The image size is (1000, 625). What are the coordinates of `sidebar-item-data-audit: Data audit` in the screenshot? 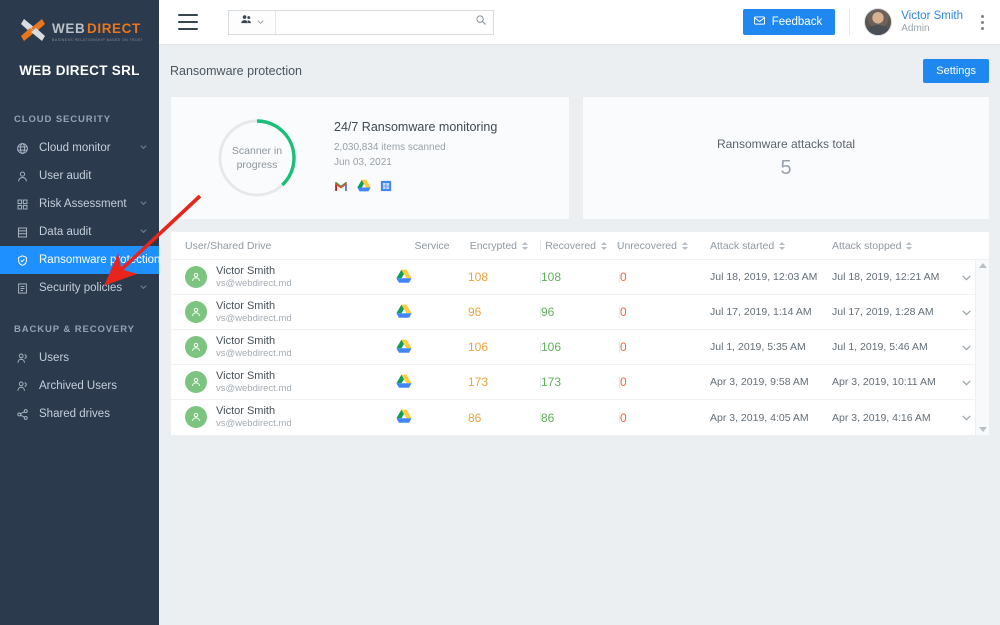 It's located at (79, 232).